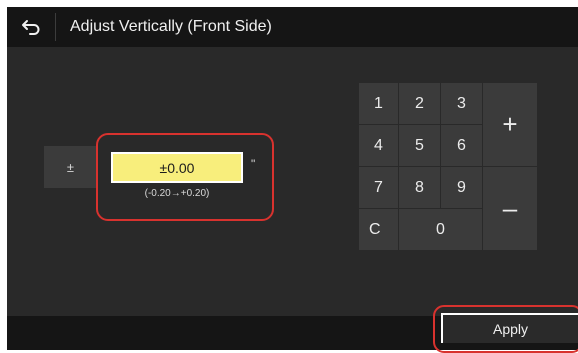 The width and height of the screenshot is (578, 353). I want to click on apply-button: Apply, so click(509, 328).